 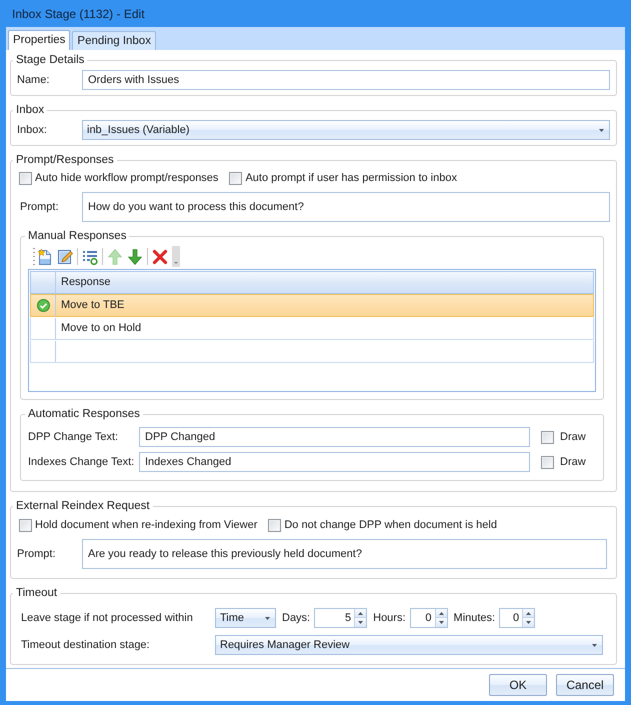 I want to click on group-title: Inbox, so click(x=30, y=110).